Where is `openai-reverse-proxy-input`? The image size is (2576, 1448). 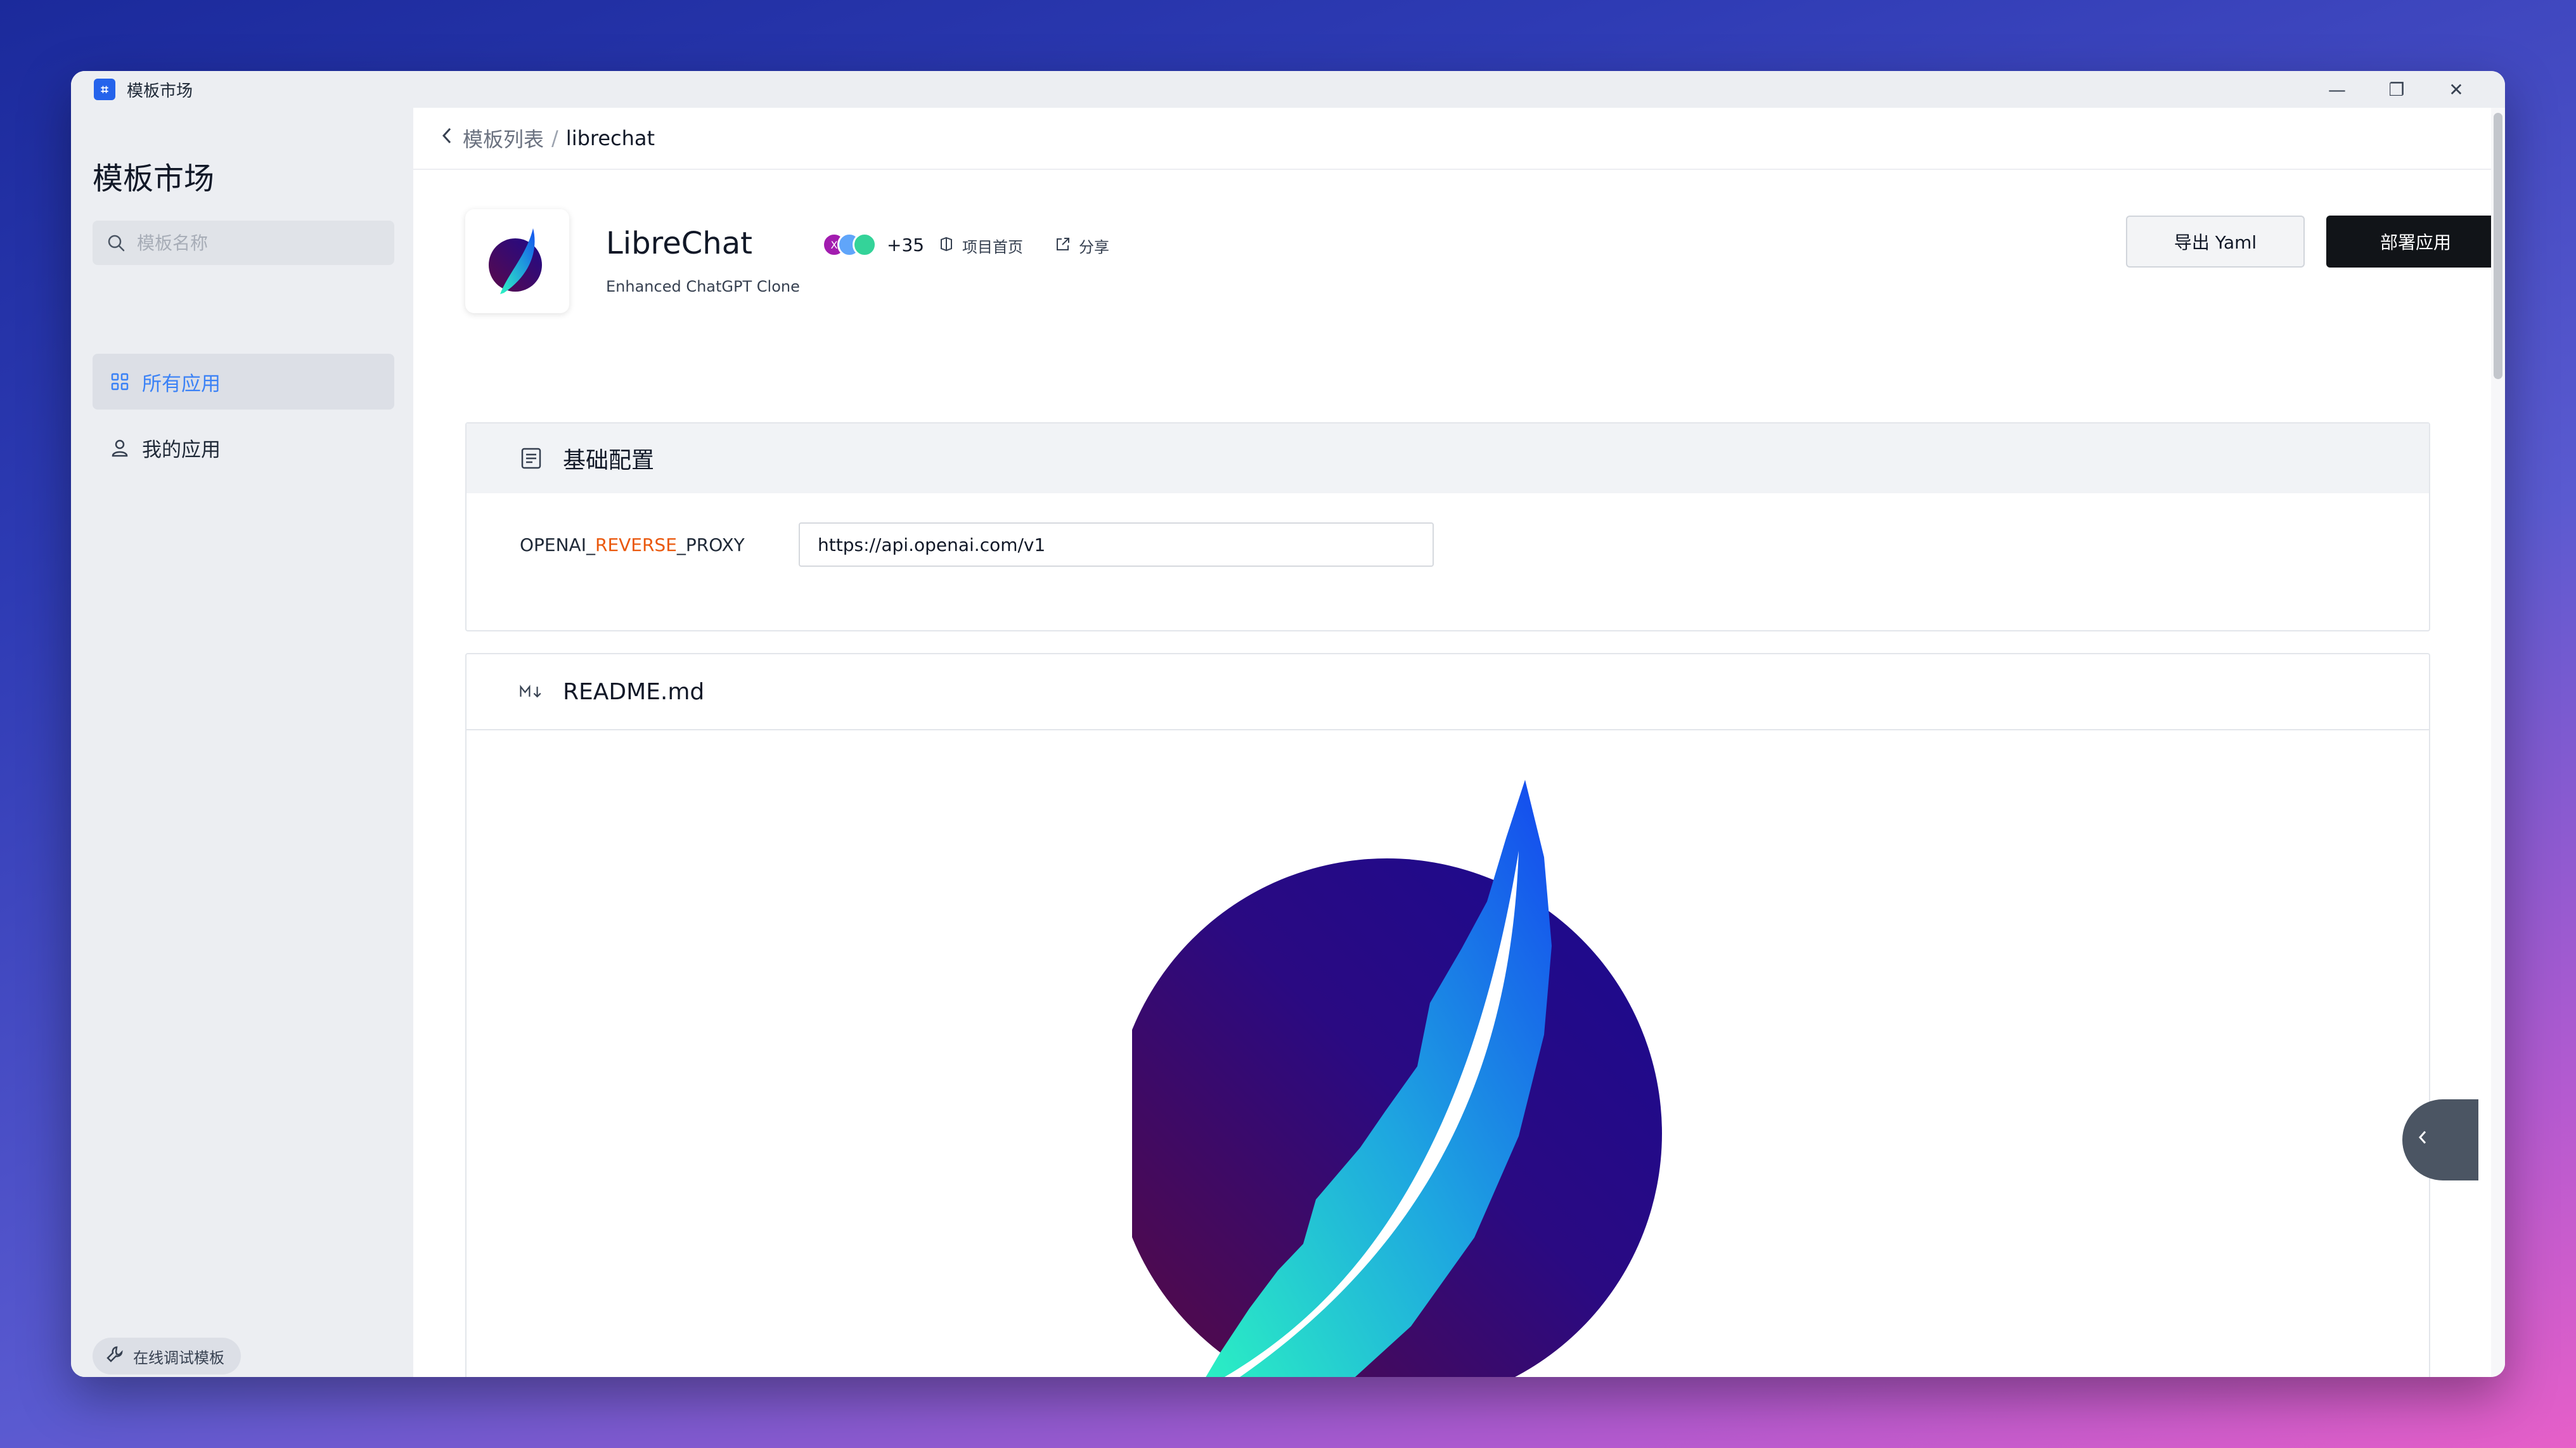
openai-reverse-proxy-input is located at coordinates (1116, 544).